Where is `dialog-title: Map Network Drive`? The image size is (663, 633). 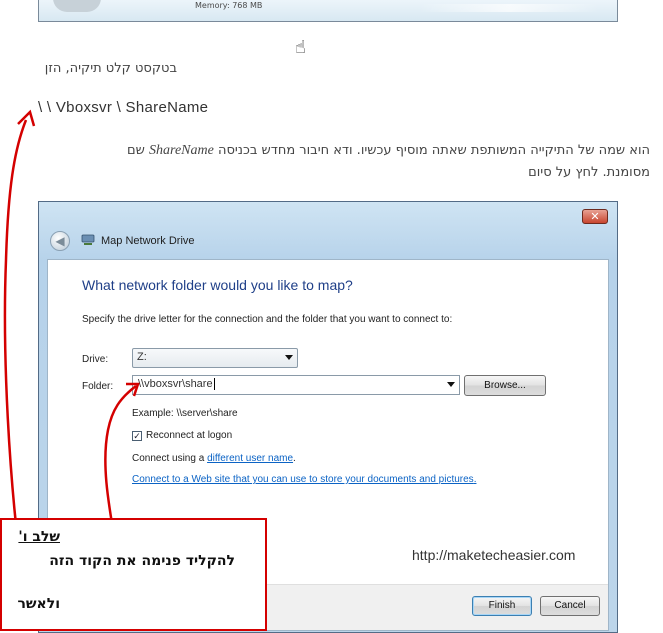
dialog-title: Map Network Drive is located at coordinates (148, 241).